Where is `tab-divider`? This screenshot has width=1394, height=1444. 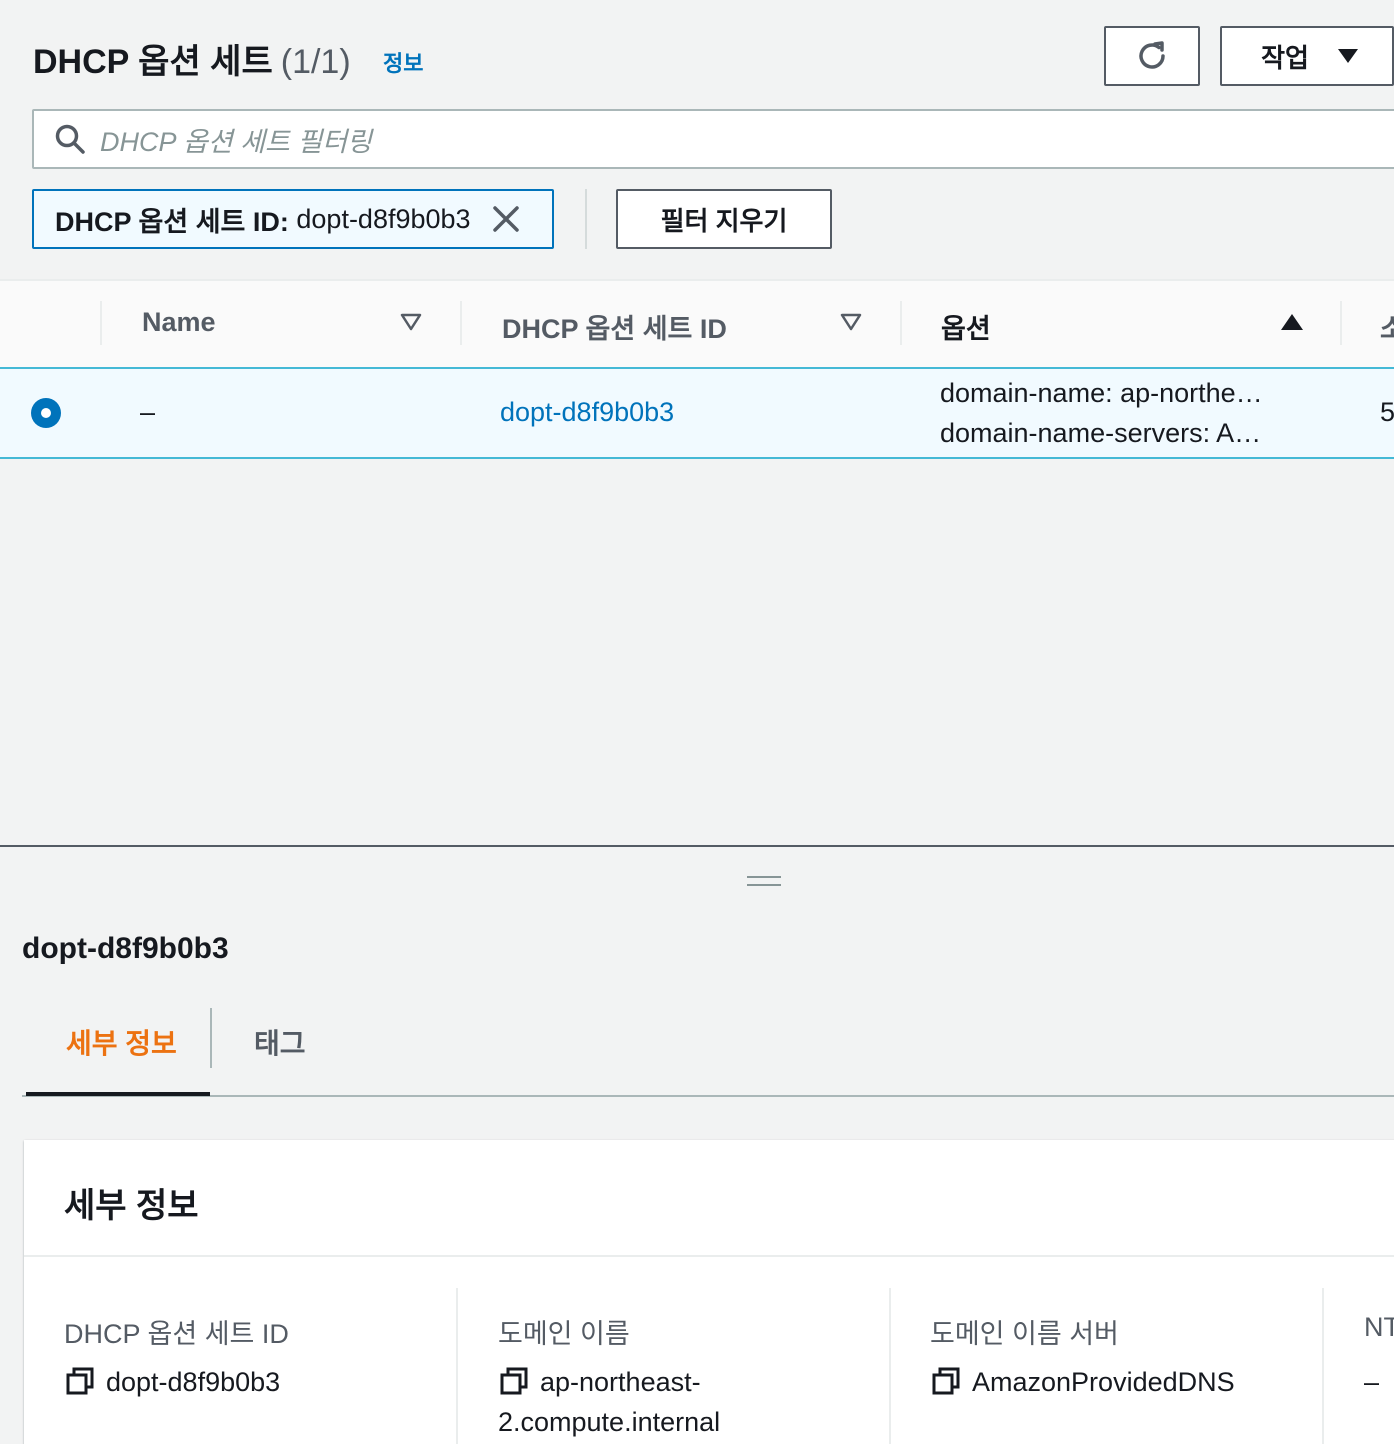 tab-divider is located at coordinates (211, 1038).